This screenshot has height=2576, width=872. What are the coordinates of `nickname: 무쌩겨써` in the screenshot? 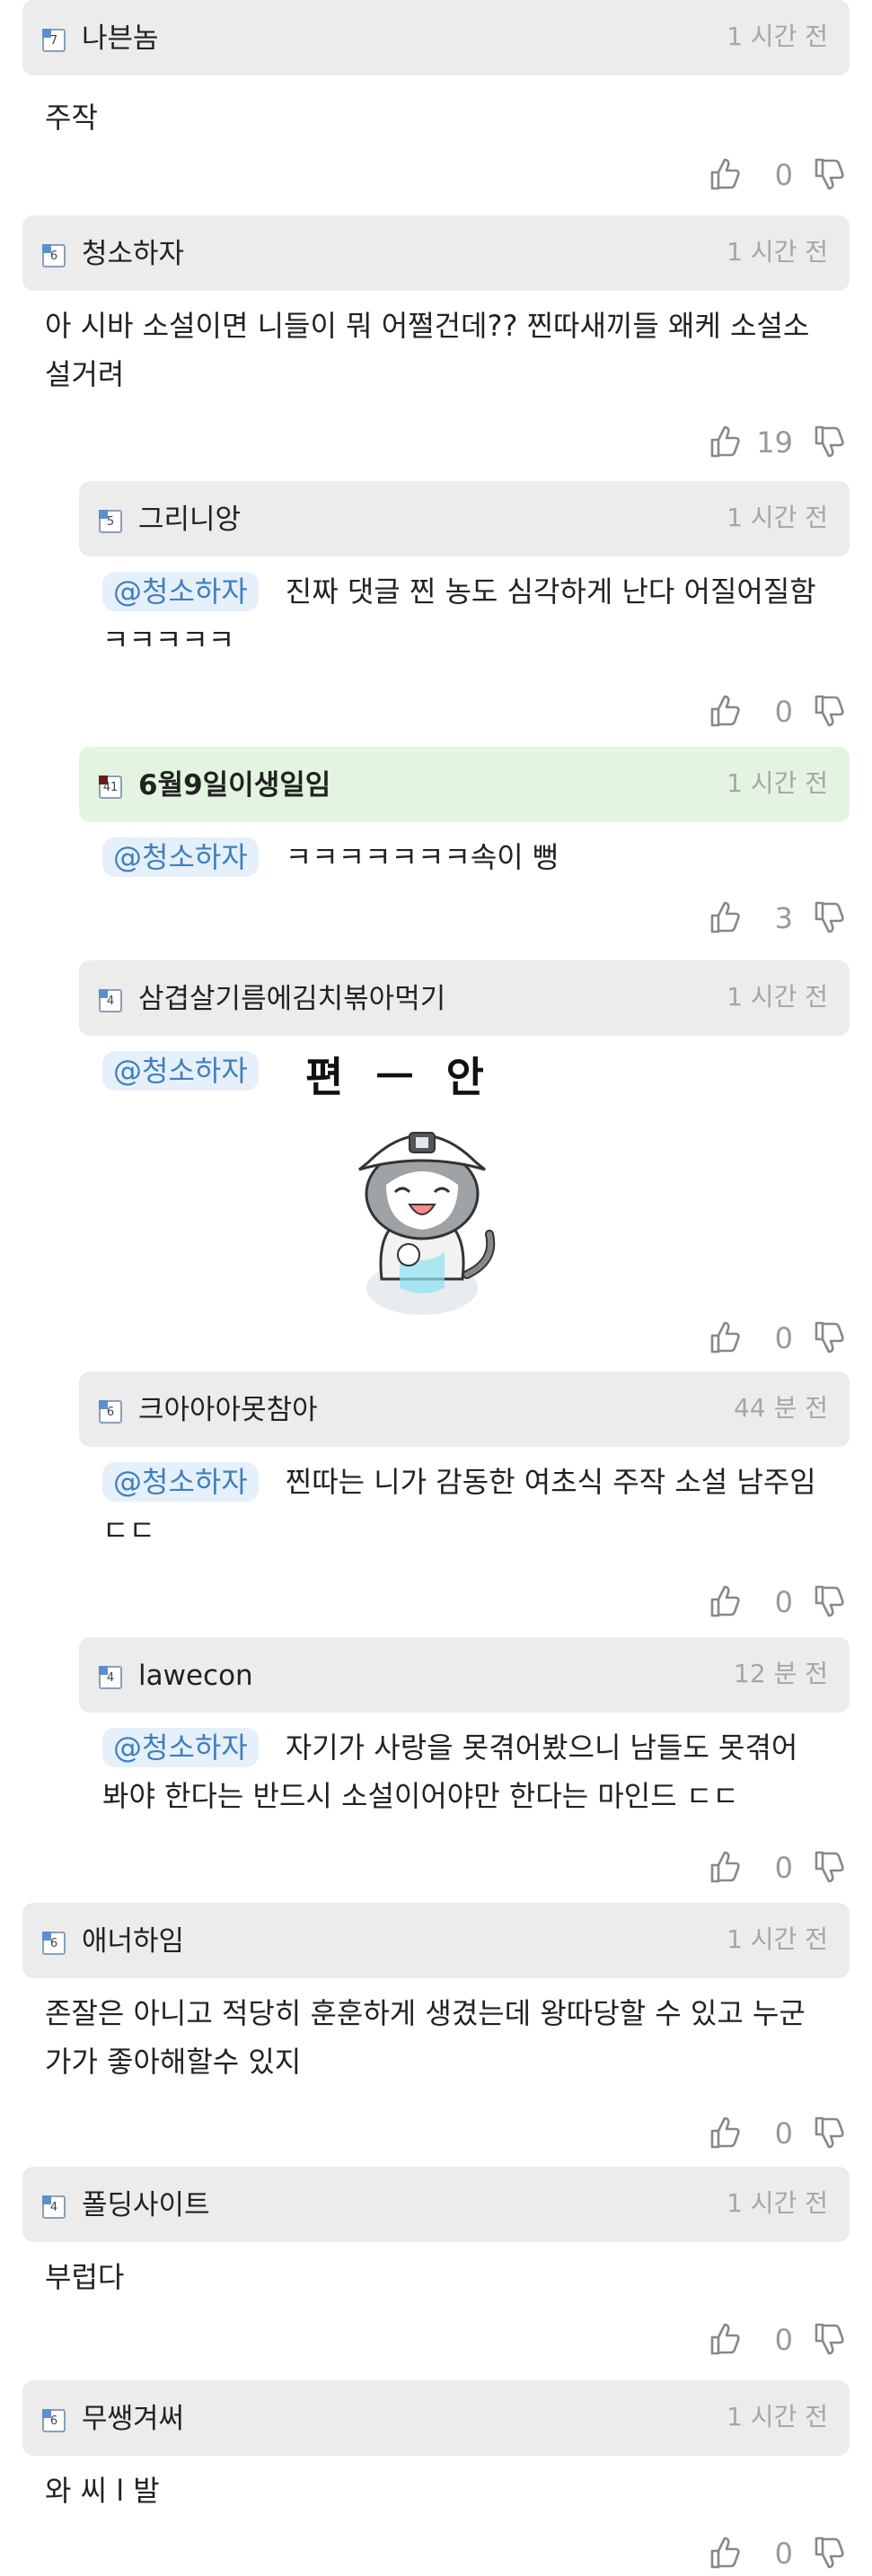 It's located at (133, 2419).